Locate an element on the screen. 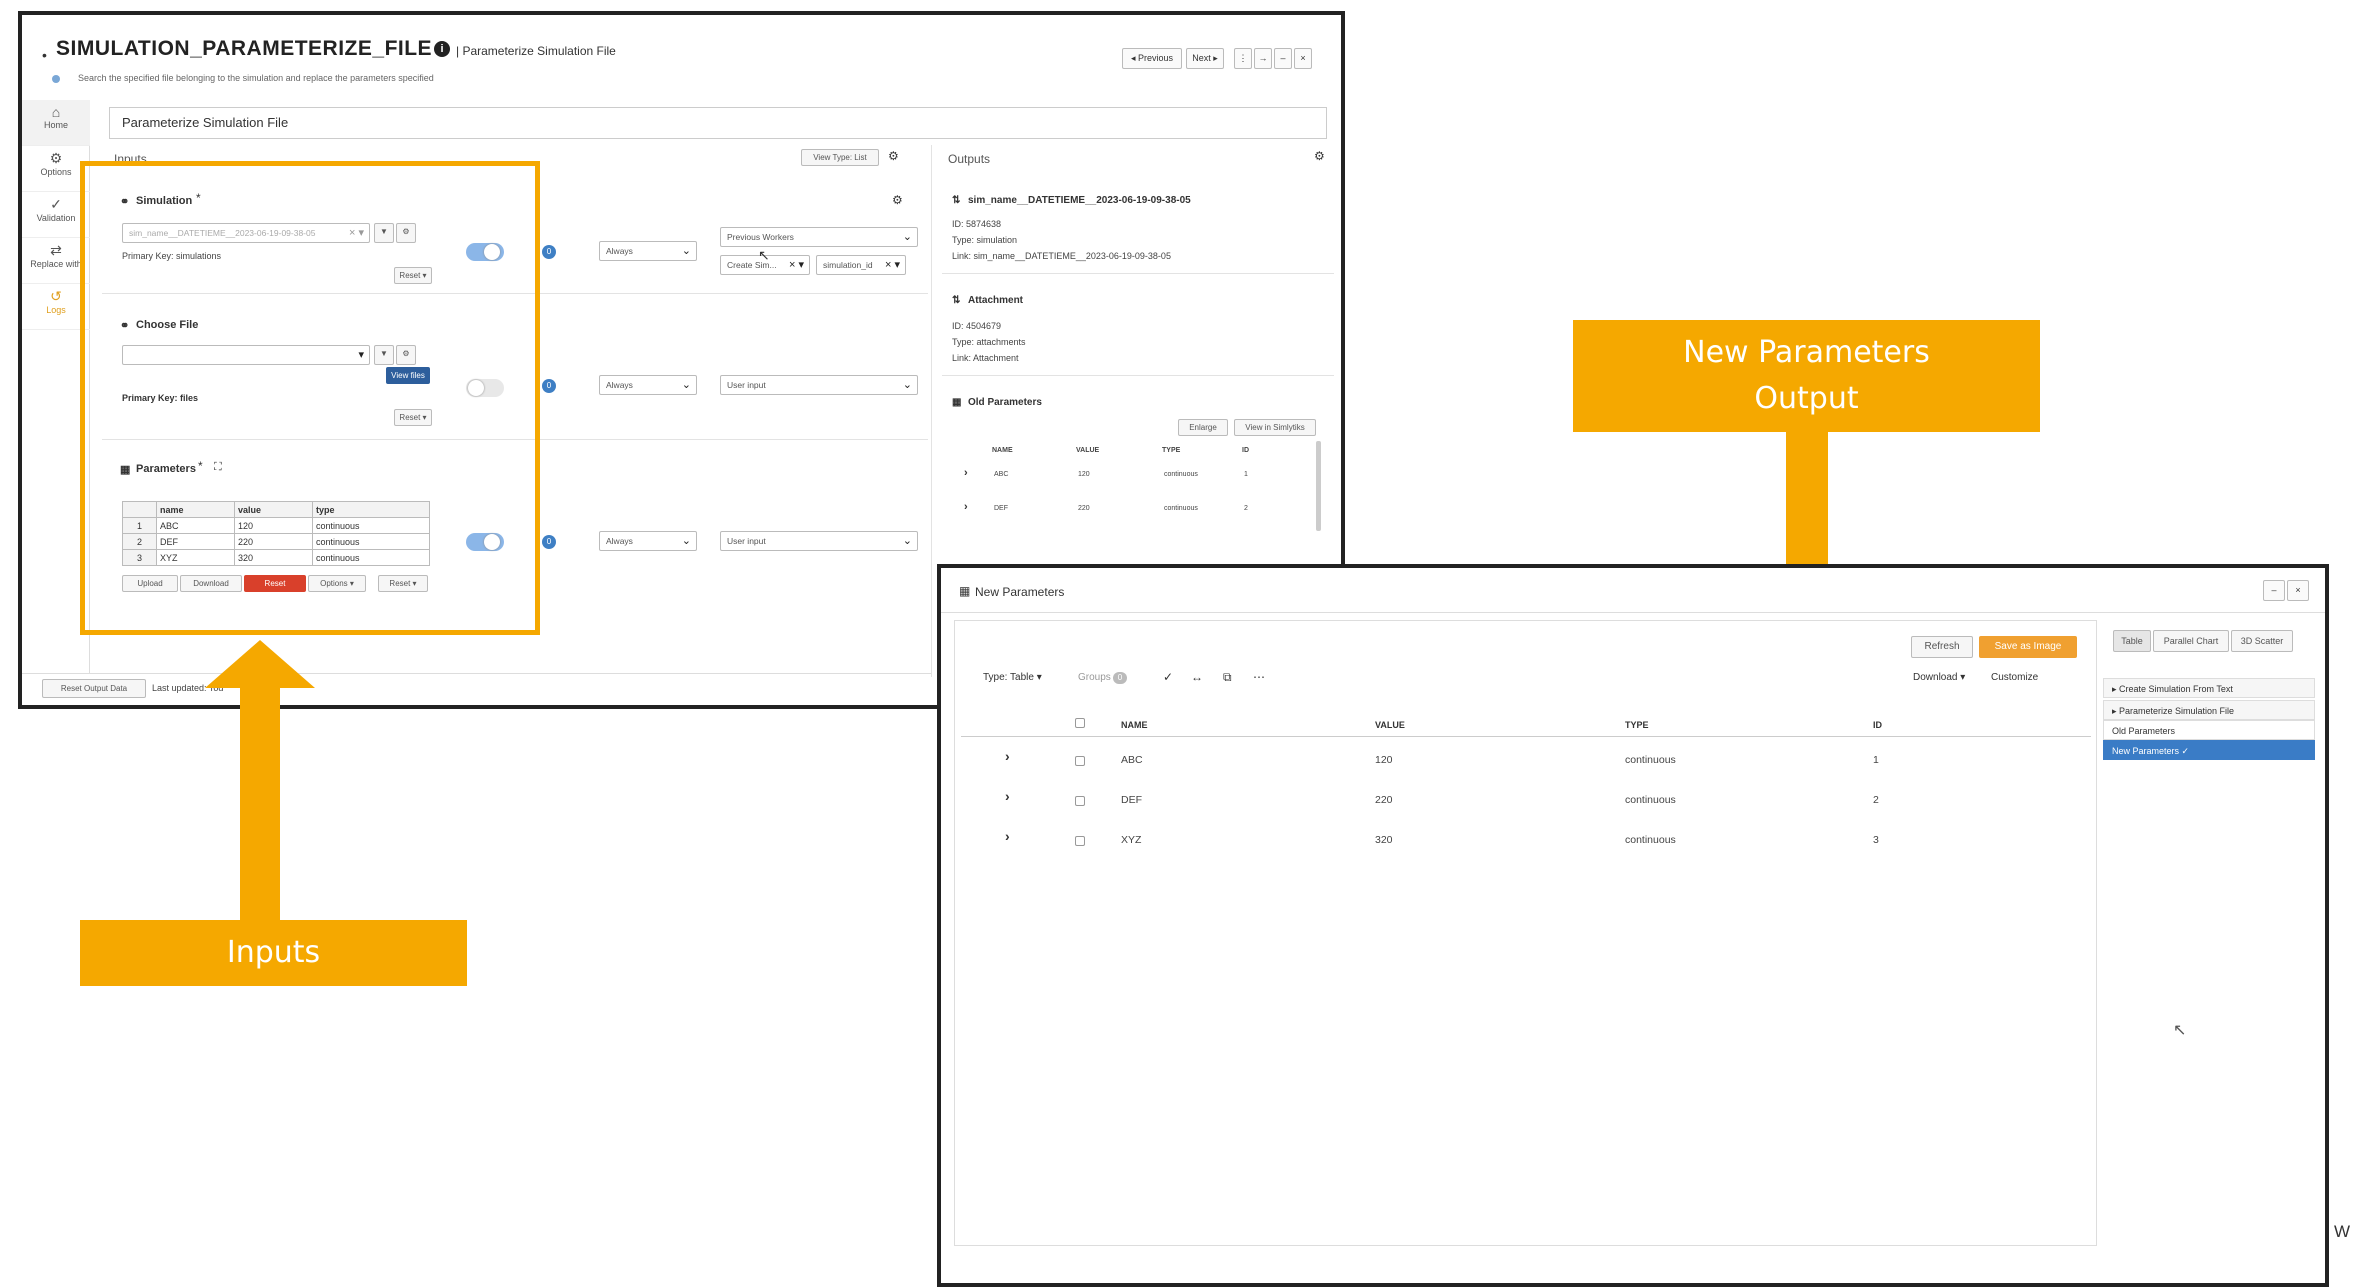 Image resolution: width=2363 pixels, height=1287 pixels. check-all-icon: ✓ is located at coordinates (1168, 677).